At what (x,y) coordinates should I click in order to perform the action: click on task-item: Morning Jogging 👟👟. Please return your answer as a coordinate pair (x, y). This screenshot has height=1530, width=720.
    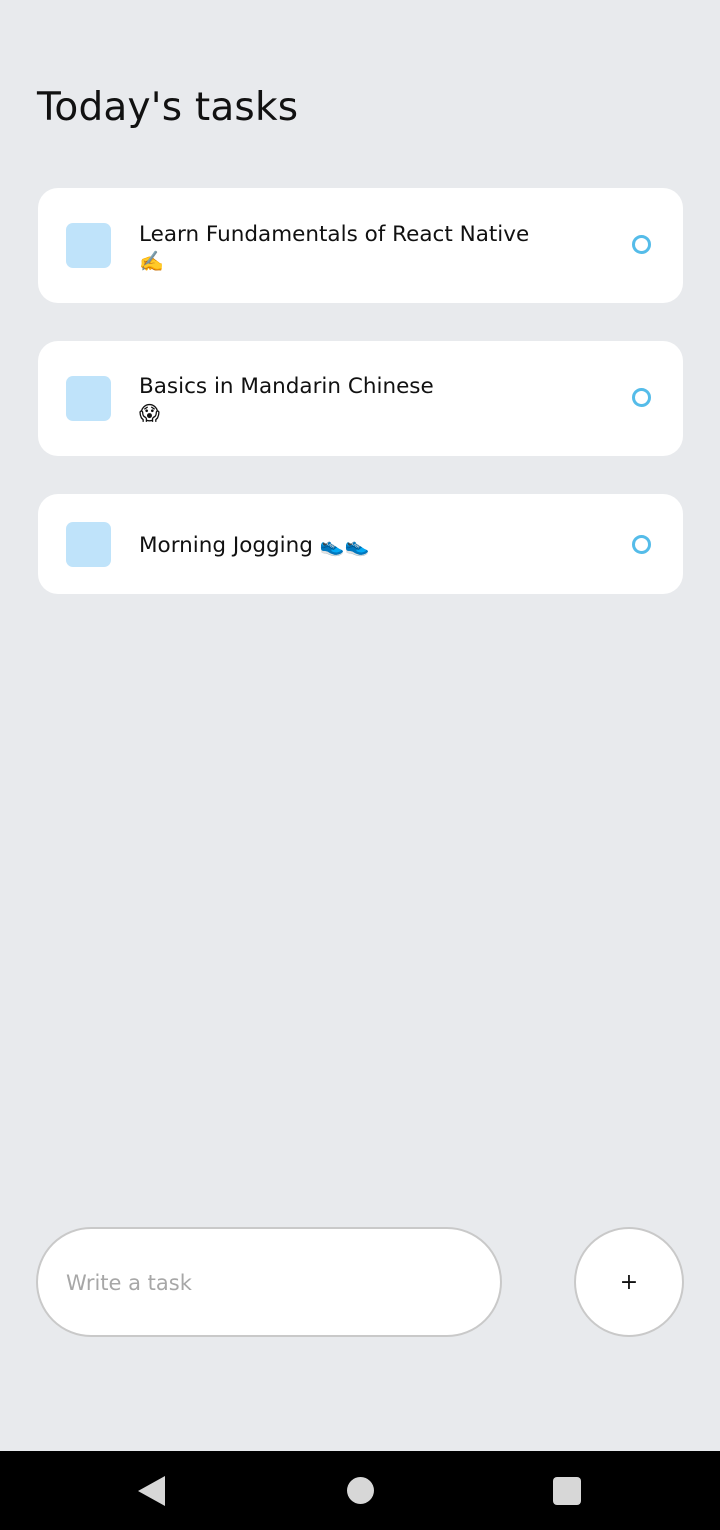
    Looking at the image, I should click on (360, 544).